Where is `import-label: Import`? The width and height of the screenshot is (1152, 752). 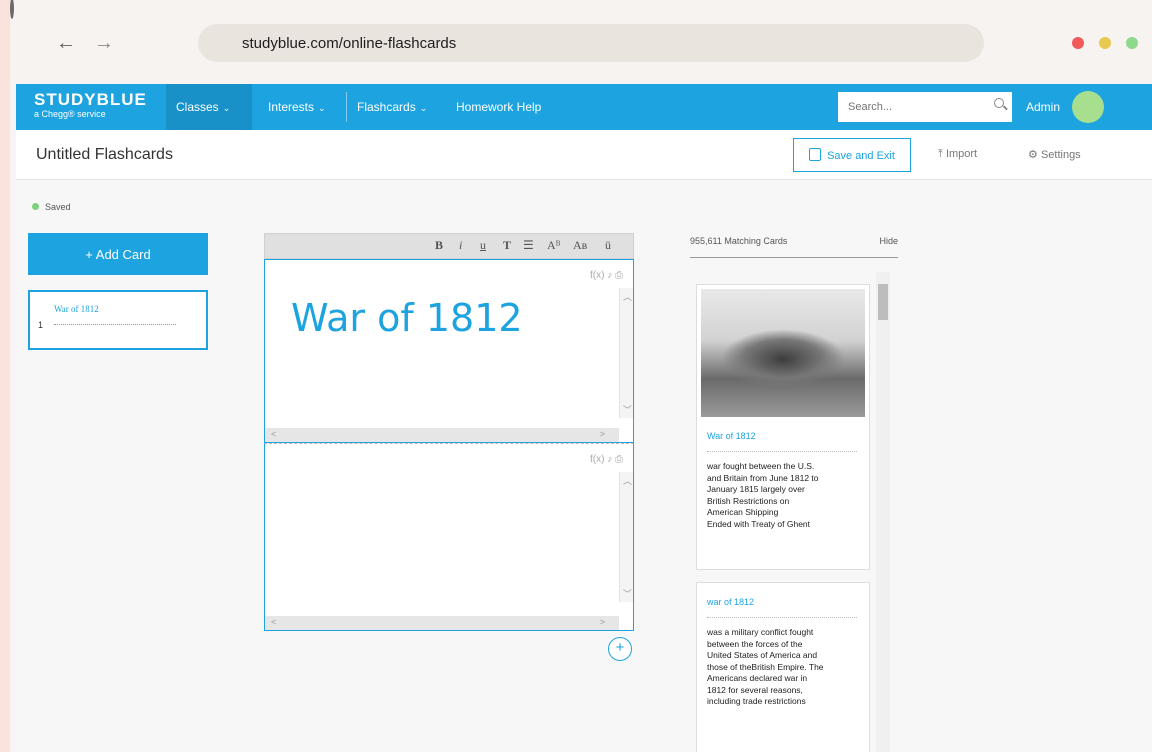
import-label: Import is located at coordinates (961, 154).